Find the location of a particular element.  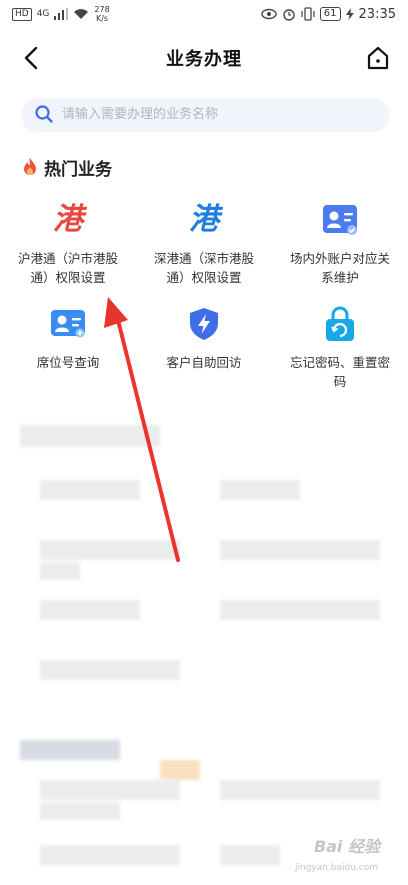

signal-icon is located at coordinates (61, 14).